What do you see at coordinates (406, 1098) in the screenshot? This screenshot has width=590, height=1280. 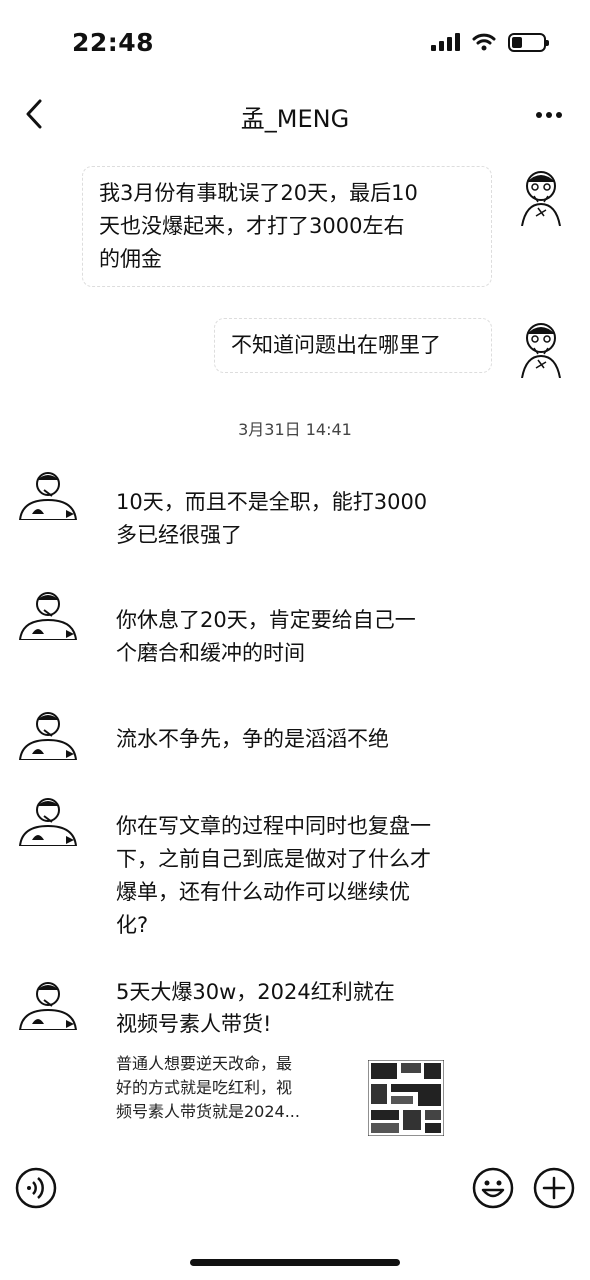 I see `link-card-thumbnail` at bounding box center [406, 1098].